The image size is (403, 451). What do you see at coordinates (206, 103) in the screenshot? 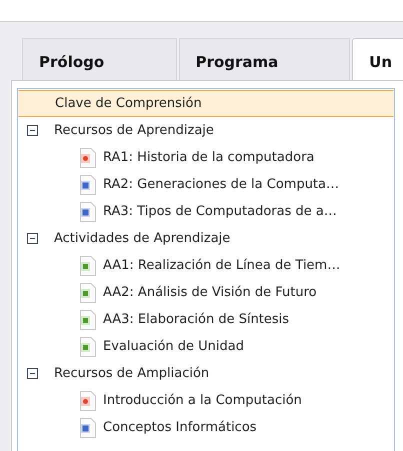
I see `tree-item: Clave de Comprensión` at bounding box center [206, 103].